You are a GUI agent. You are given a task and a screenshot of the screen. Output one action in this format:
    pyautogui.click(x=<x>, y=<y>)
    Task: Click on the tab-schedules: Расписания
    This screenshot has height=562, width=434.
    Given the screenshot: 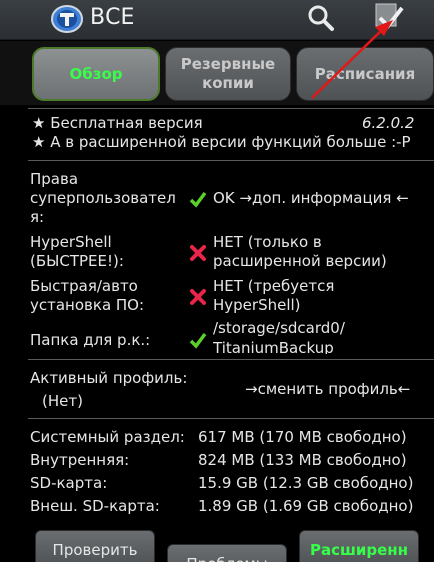 What is the action you would take?
    pyautogui.click(x=365, y=74)
    